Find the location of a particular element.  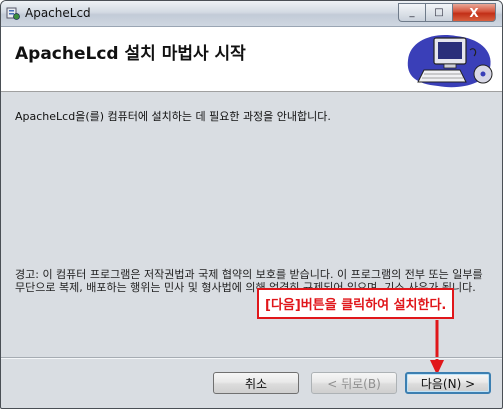

footer-divider is located at coordinates (251, 358).